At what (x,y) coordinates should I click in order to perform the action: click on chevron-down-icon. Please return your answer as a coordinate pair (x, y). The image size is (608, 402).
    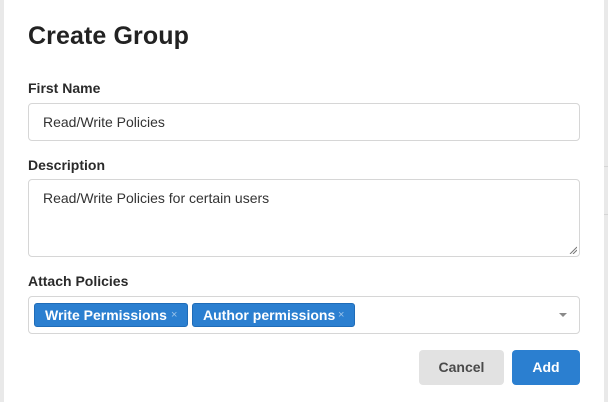
    Looking at the image, I should click on (563, 315).